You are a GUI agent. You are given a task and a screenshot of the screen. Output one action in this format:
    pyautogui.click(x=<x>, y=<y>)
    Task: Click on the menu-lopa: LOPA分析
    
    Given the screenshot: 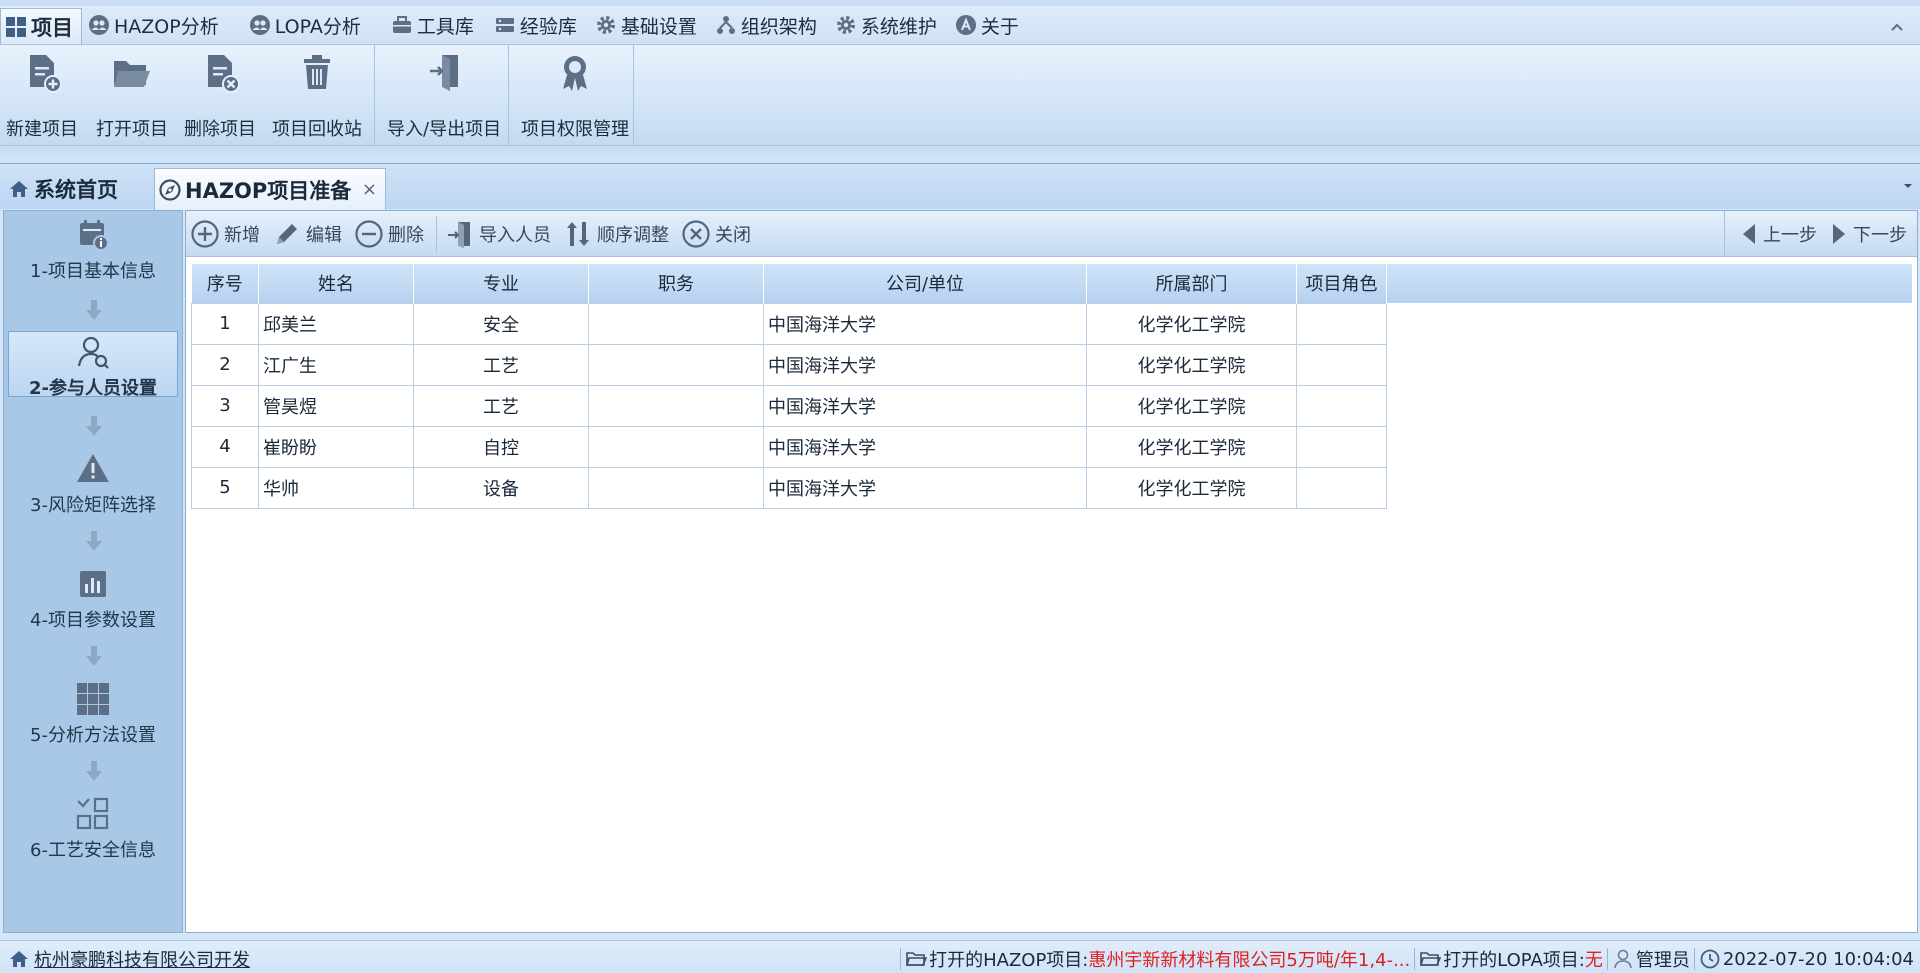 What is the action you would take?
    pyautogui.click(x=305, y=25)
    